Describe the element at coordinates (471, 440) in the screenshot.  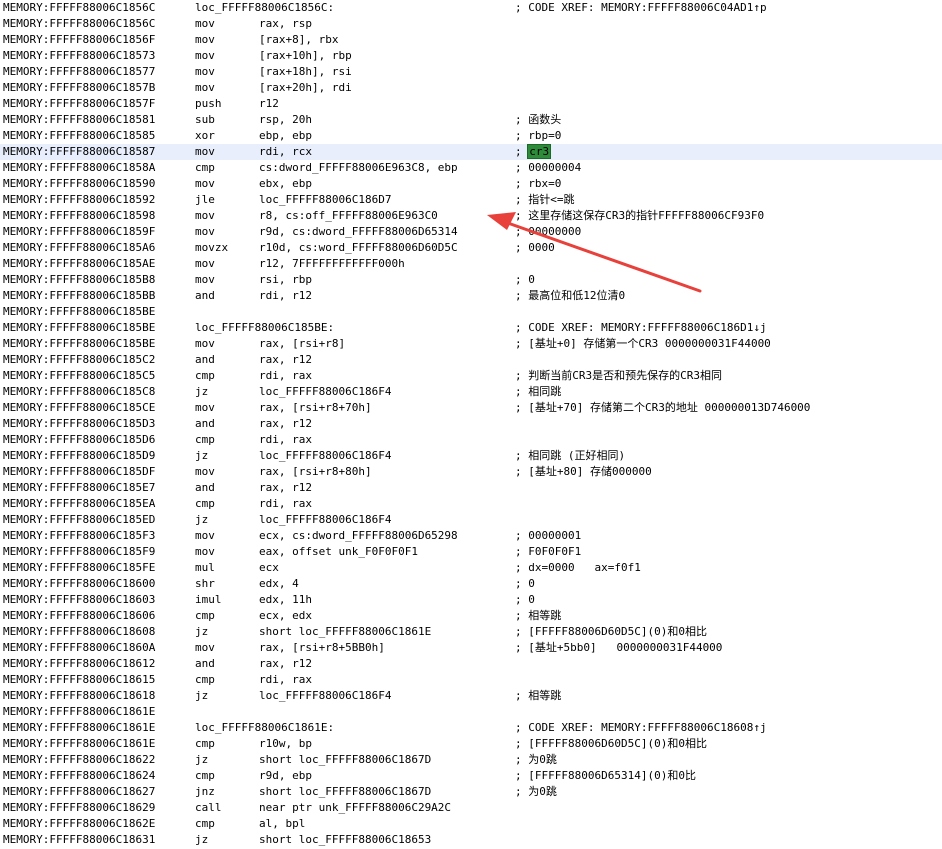
I see `listing-row: MEMORY:FFFFF88006C185D6 cmp rdi, rax` at that location.